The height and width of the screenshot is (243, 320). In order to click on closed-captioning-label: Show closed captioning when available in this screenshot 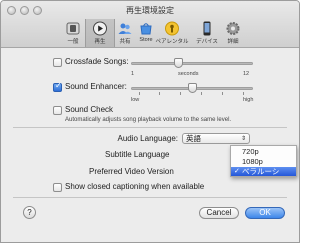, I will do `click(135, 186)`.